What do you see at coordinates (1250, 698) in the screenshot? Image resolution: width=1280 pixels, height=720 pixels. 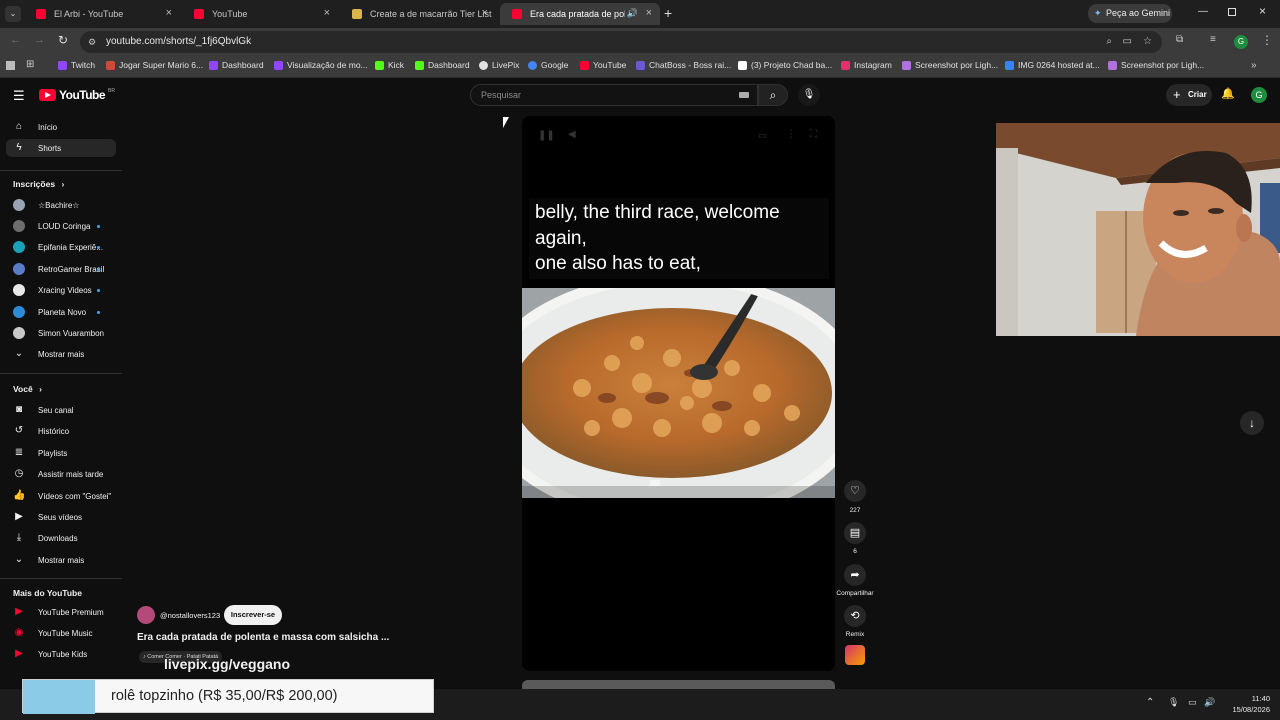 I see `clock-time: 11:40` at bounding box center [1250, 698].